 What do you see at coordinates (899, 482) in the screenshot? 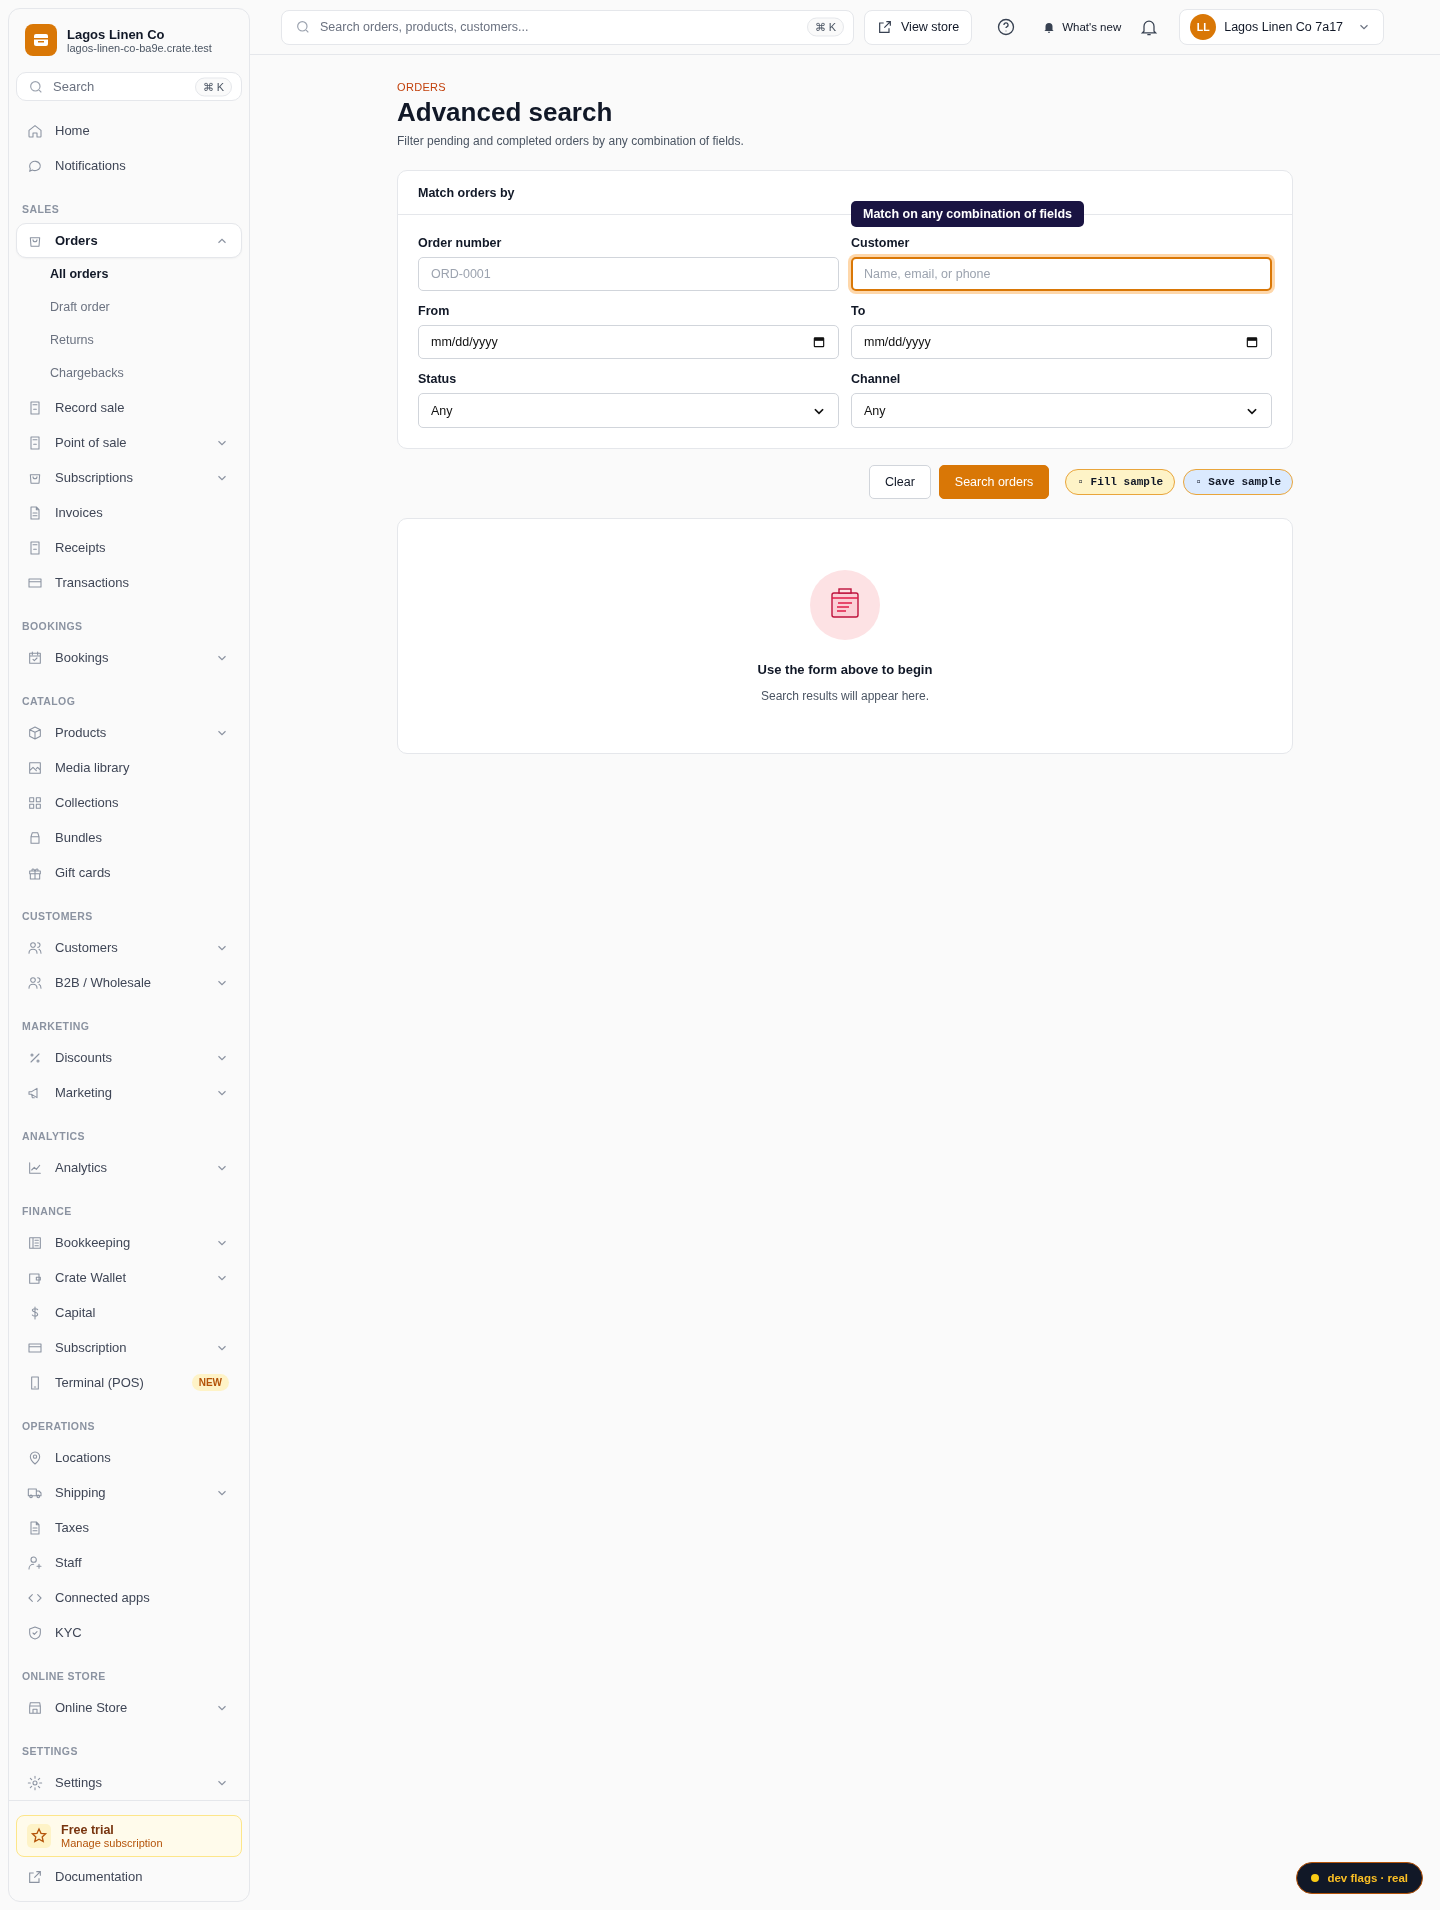
I see `clear-button: Clear` at bounding box center [899, 482].